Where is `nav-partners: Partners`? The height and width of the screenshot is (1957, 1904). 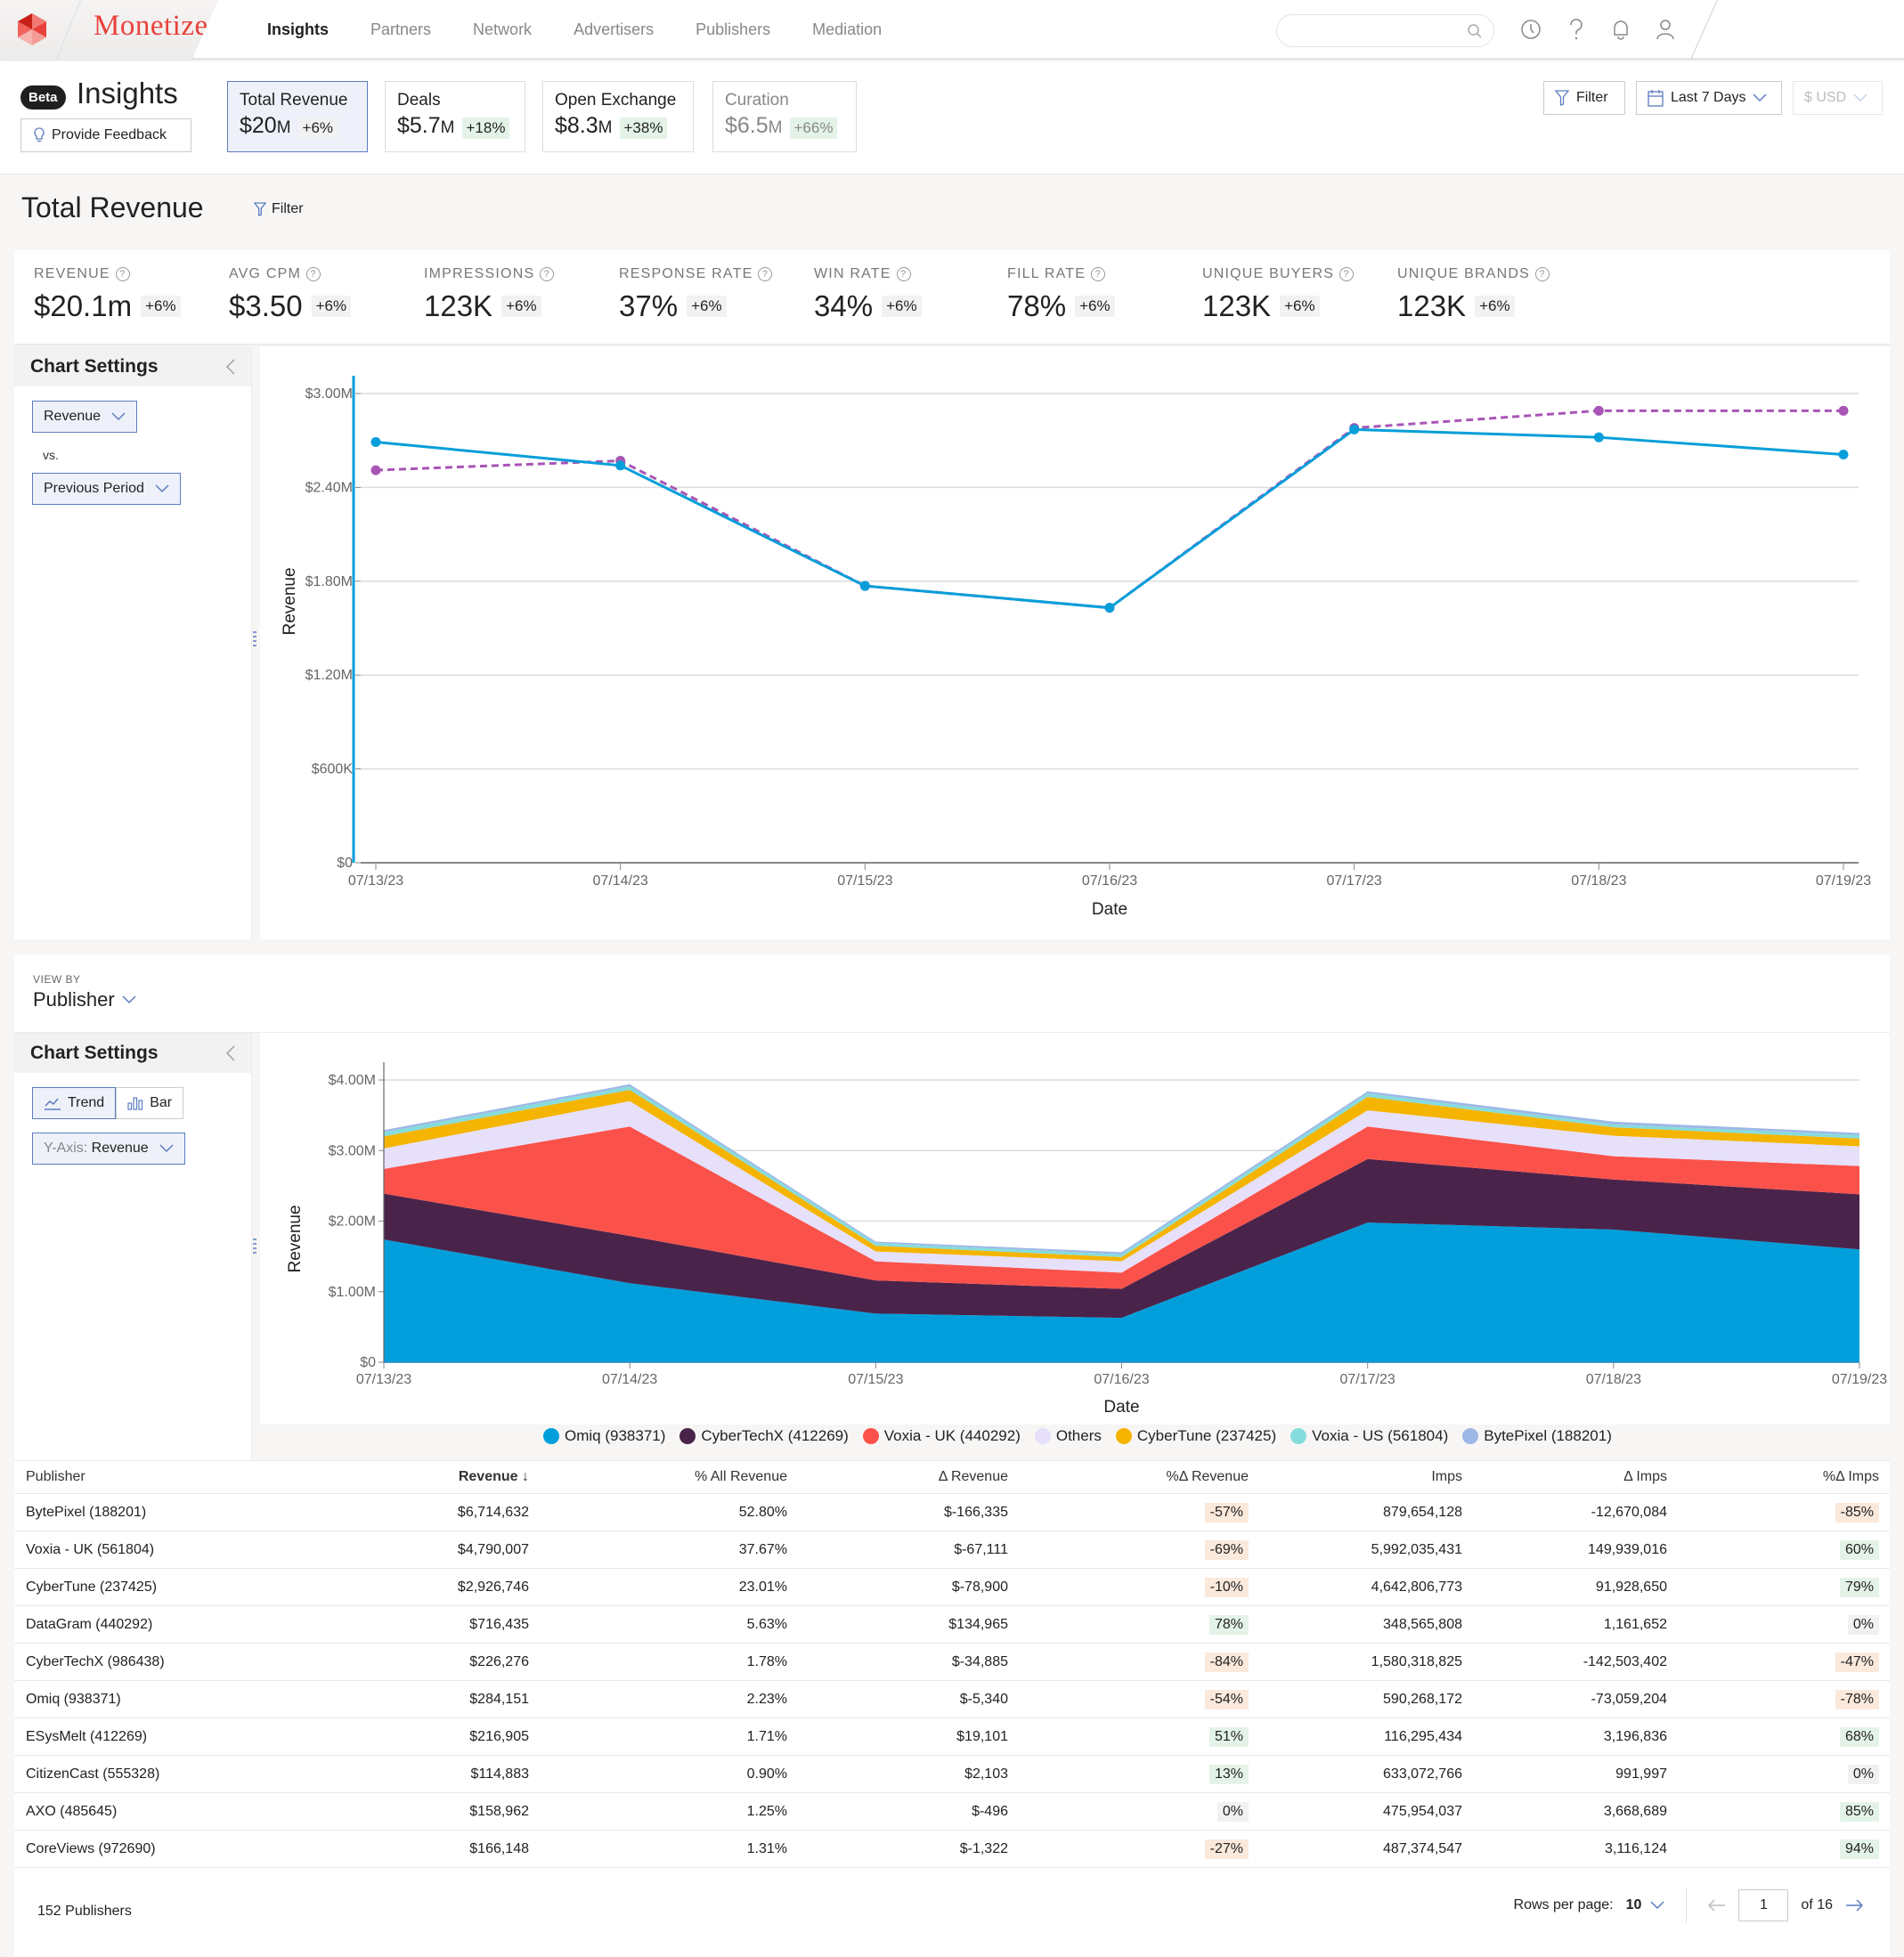 nav-partners: Partners is located at coordinates (400, 30).